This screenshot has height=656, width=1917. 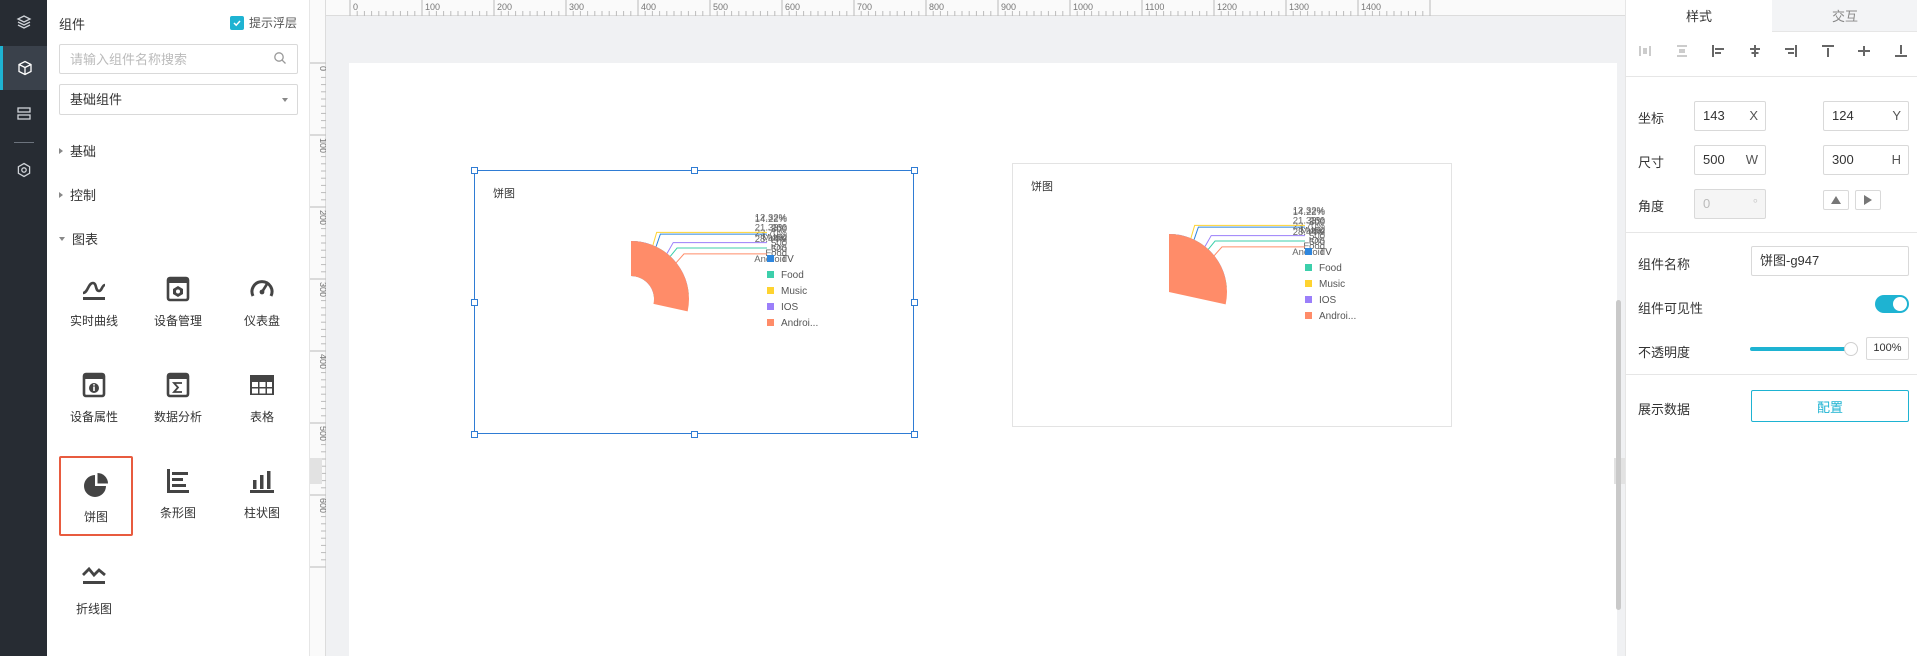 I want to click on caret-down-icon, so click(x=285, y=100).